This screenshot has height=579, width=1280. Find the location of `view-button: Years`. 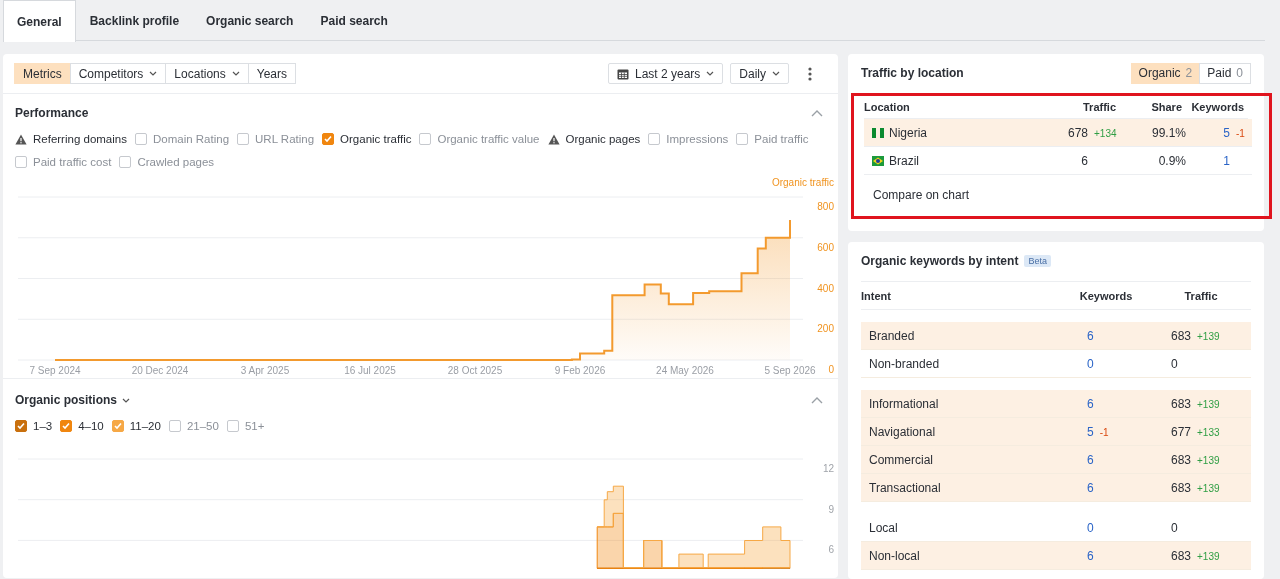

view-button: Years is located at coordinates (271, 73).